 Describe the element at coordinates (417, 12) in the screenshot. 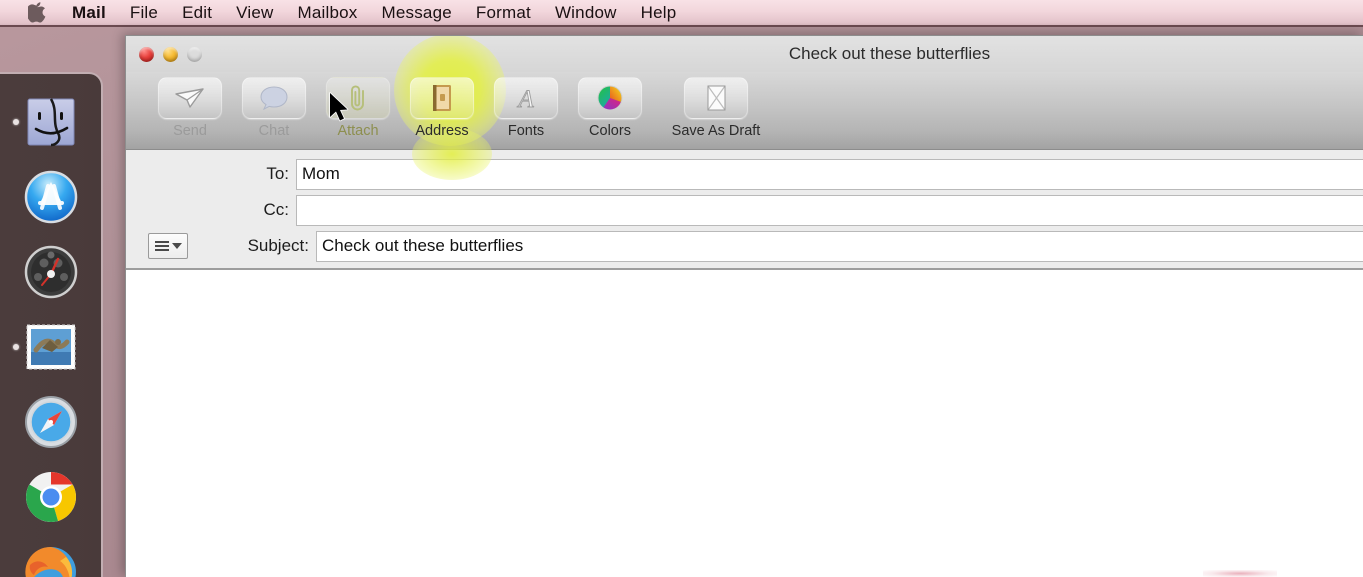

I see `menu-item-message: Message` at that location.